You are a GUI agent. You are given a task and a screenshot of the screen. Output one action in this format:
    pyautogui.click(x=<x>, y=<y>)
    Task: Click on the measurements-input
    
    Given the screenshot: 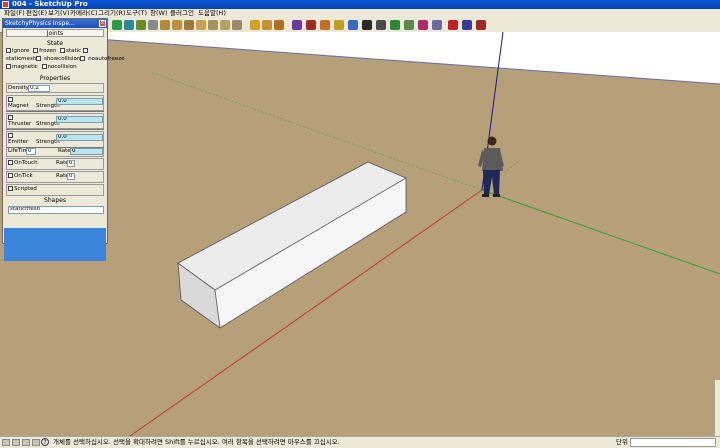 What is the action you would take?
    pyautogui.click(x=673, y=442)
    